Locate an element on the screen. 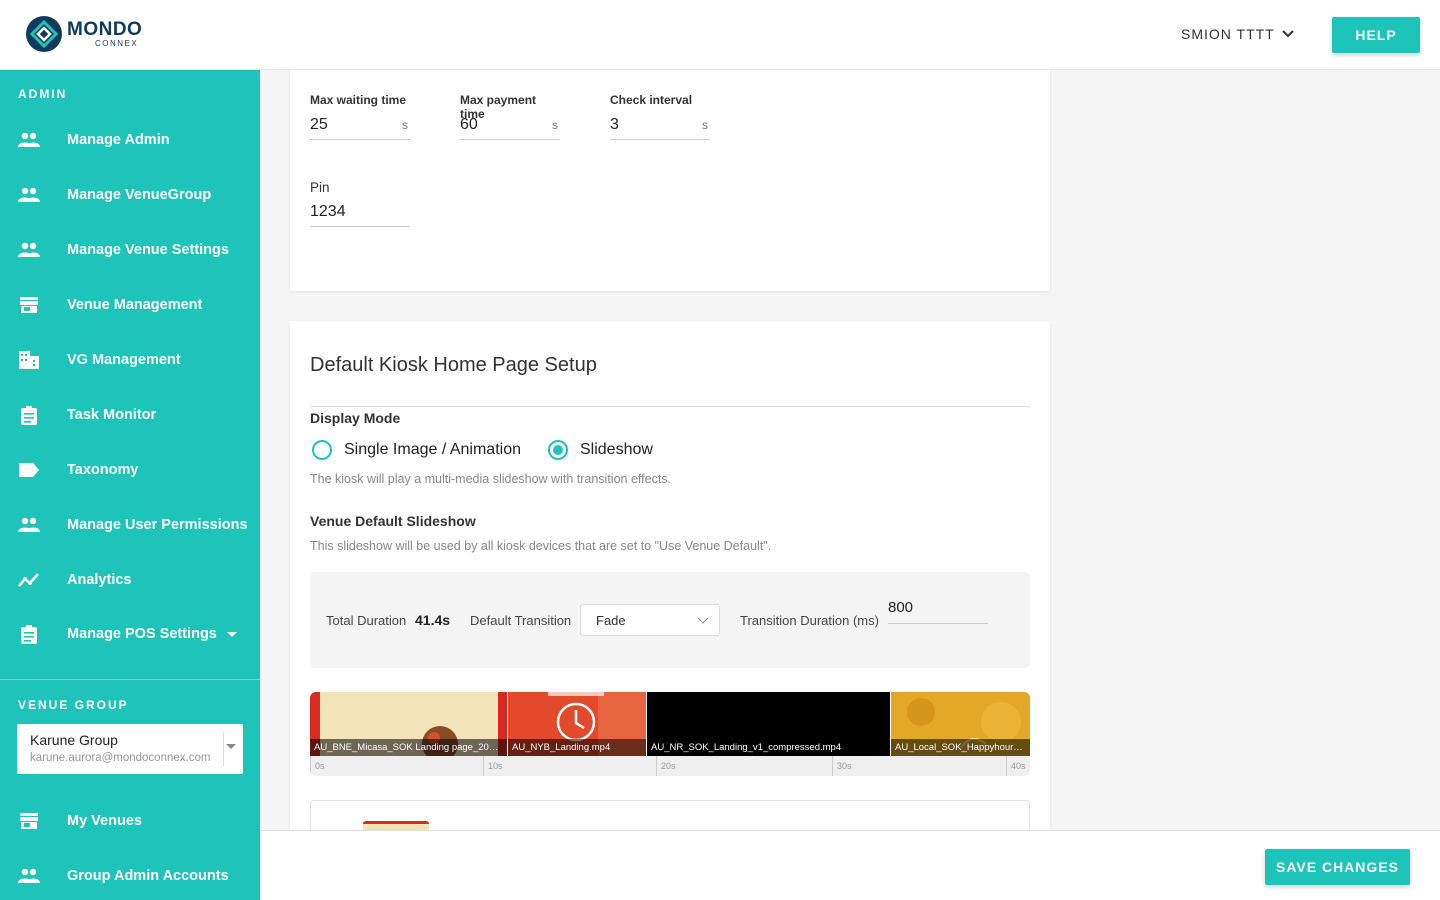 Image resolution: width=1440 pixels, height=900 pixels. sidebar-item-task-monitor: Task Monitor is located at coordinates (130, 415).